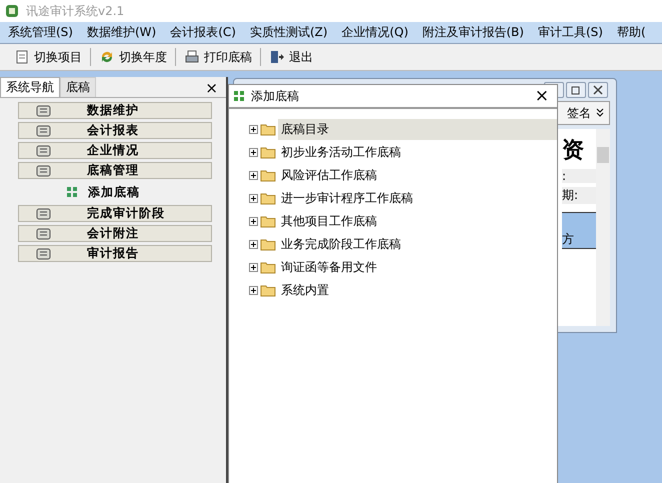  I want to click on table-cell: 方, so click(579, 240).